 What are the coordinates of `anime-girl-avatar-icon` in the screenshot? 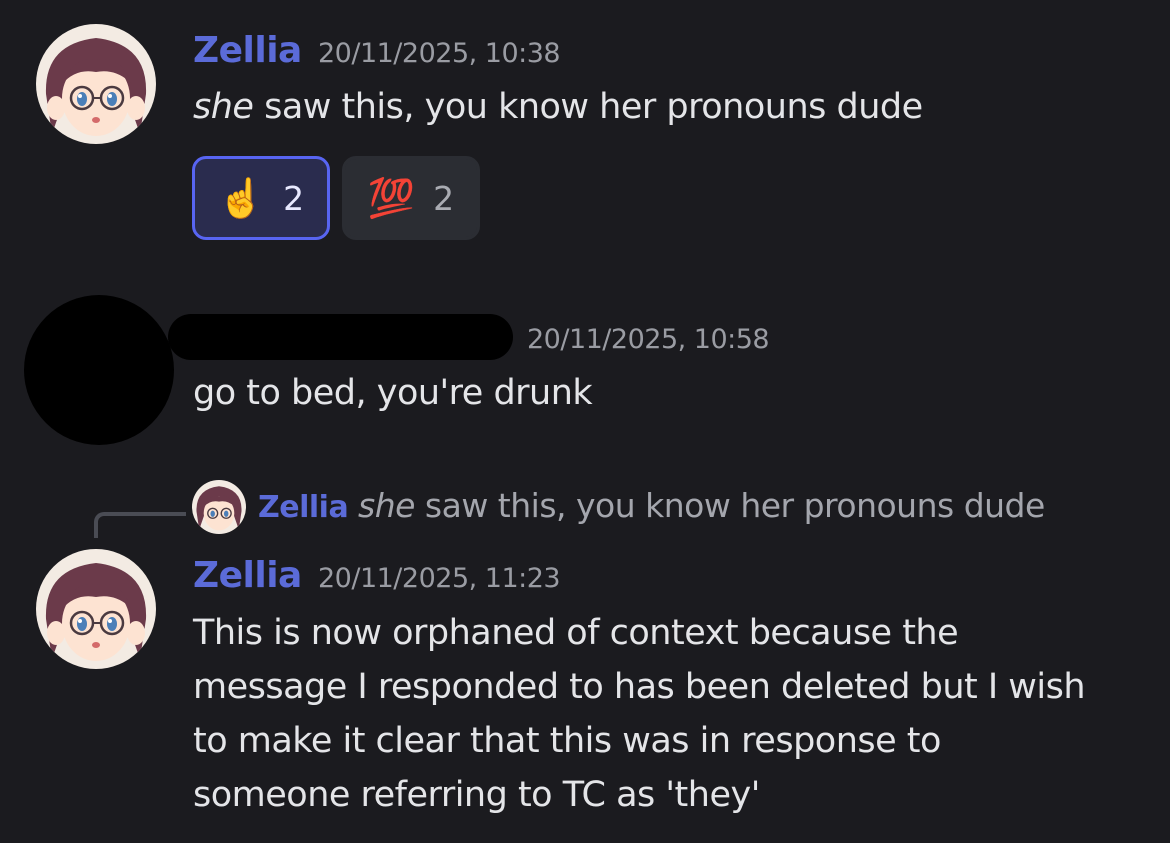 It's located at (96, 609).